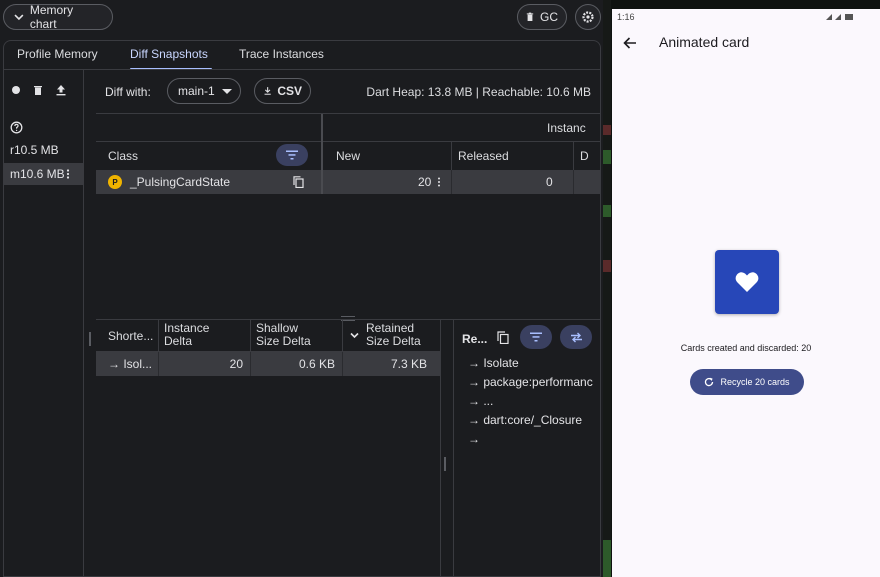 The image size is (880, 577). I want to click on tab-trace-instances: Trace Instances, so click(281, 54).